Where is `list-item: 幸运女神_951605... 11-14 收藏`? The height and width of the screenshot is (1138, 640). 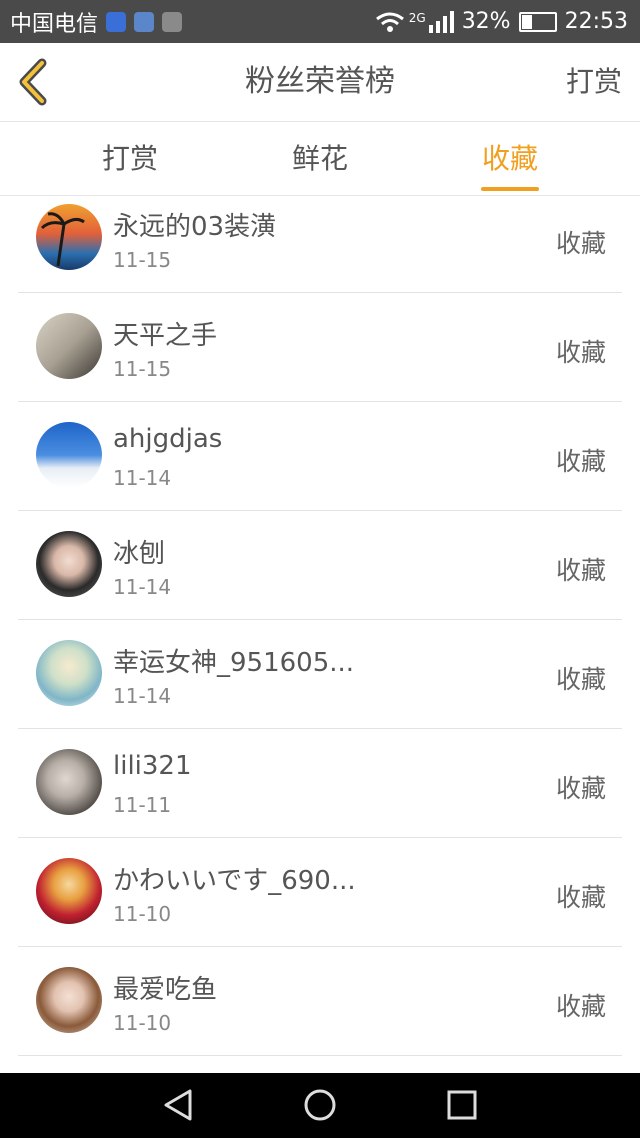
list-item: 幸运女神_951605... 11-14 收藏 is located at coordinates (320, 674).